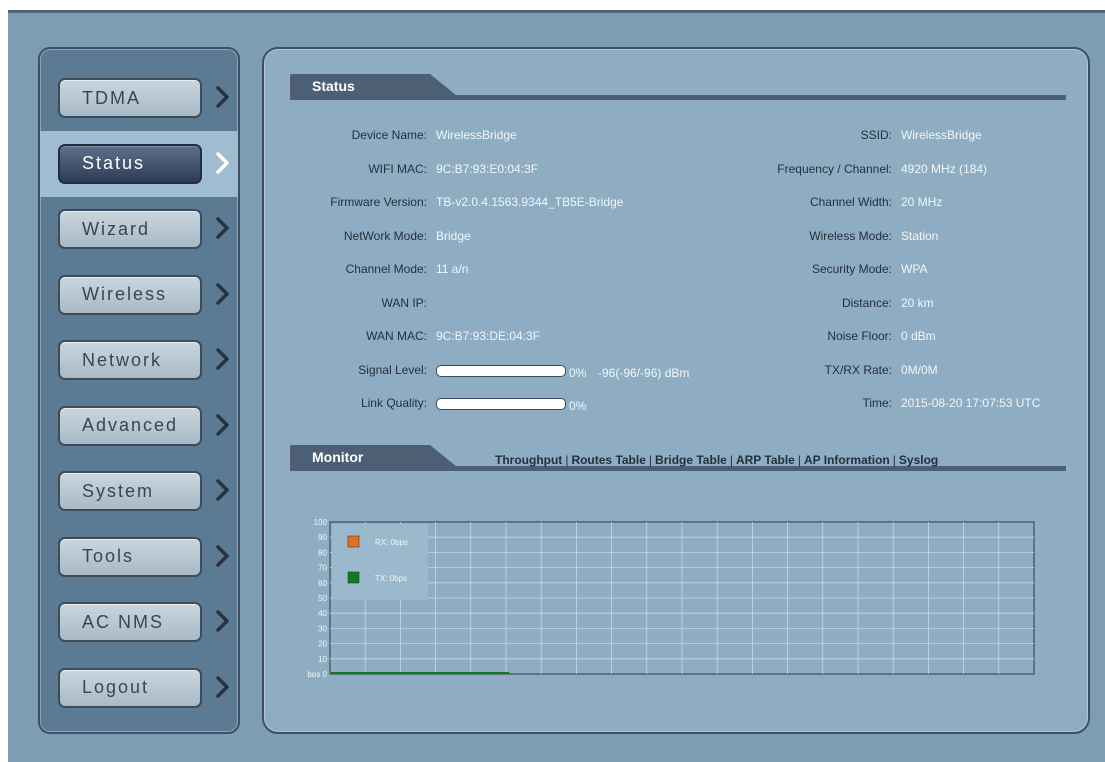  What do you see at coordinates (919, 369) in the screenshot?
I see `field-value-tx-rx-rate: 0M/0M` at bounding box center [919, 369].